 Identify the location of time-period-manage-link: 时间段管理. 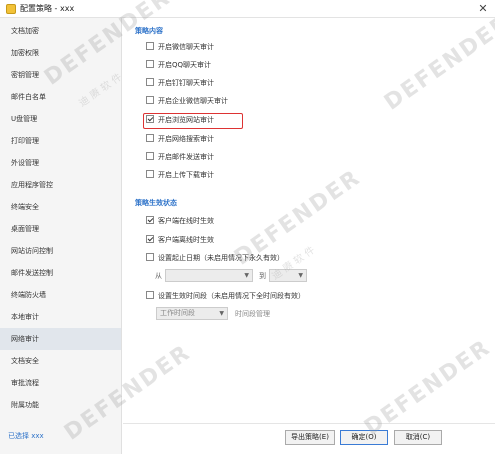
(252, 314).